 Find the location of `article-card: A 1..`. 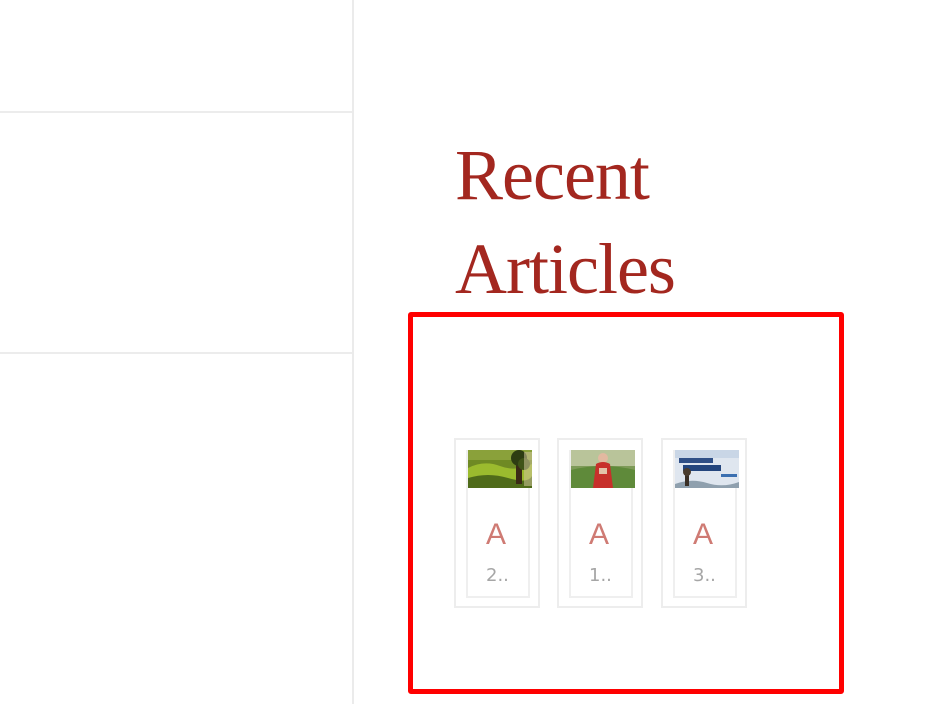

article-card: A 1.. is located at coordinates (600, 523).